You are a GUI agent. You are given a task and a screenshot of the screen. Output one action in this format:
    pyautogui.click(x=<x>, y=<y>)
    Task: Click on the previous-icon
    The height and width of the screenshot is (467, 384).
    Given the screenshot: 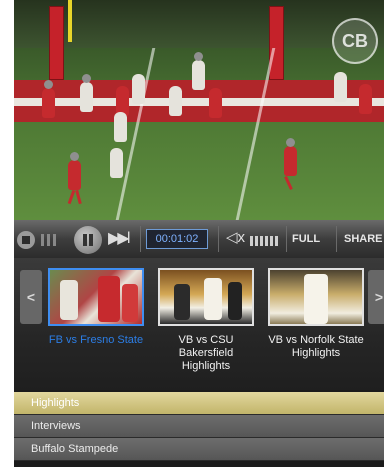 What is the action you would take?
    pyautogui.click(x=55, y=239)
    